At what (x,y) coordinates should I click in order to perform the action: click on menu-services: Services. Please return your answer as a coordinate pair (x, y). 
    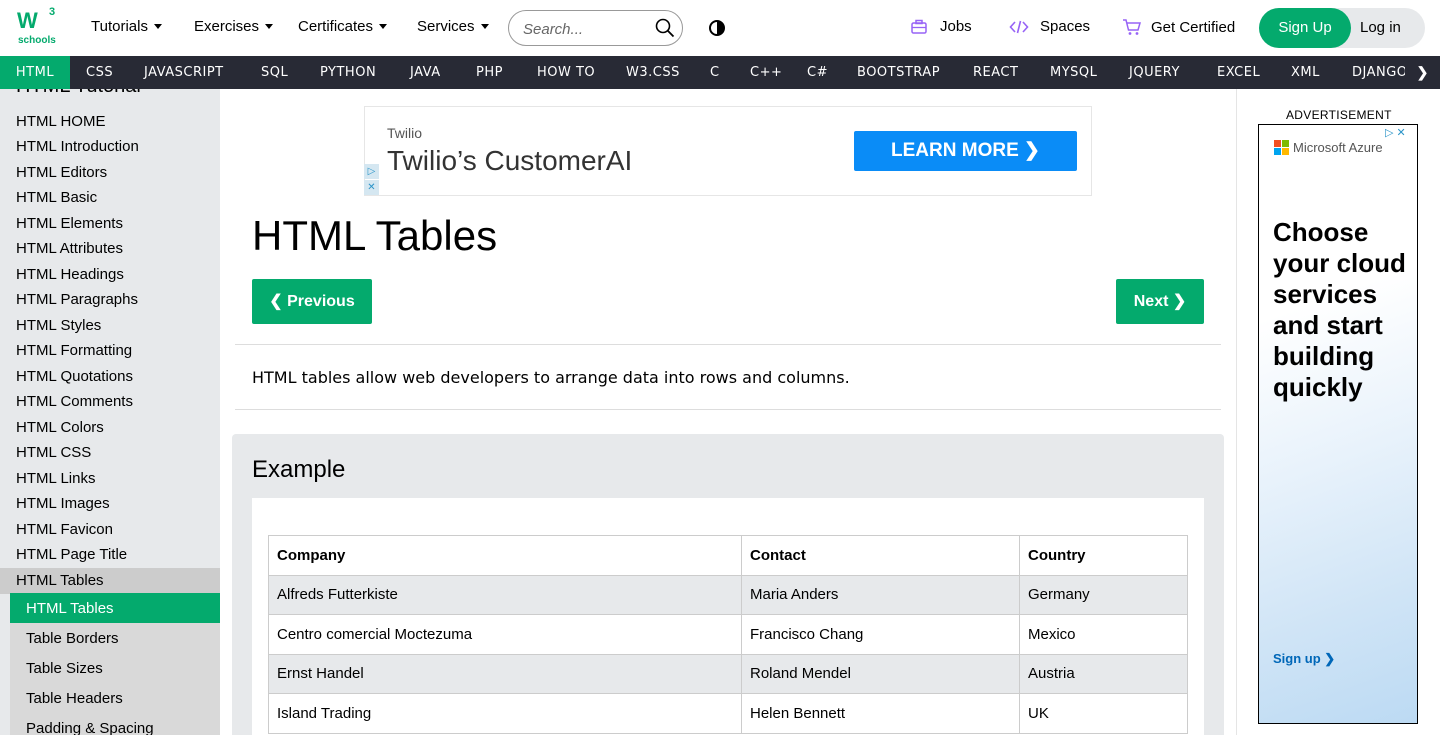
    Looking at the image, I should click on (453, 26).